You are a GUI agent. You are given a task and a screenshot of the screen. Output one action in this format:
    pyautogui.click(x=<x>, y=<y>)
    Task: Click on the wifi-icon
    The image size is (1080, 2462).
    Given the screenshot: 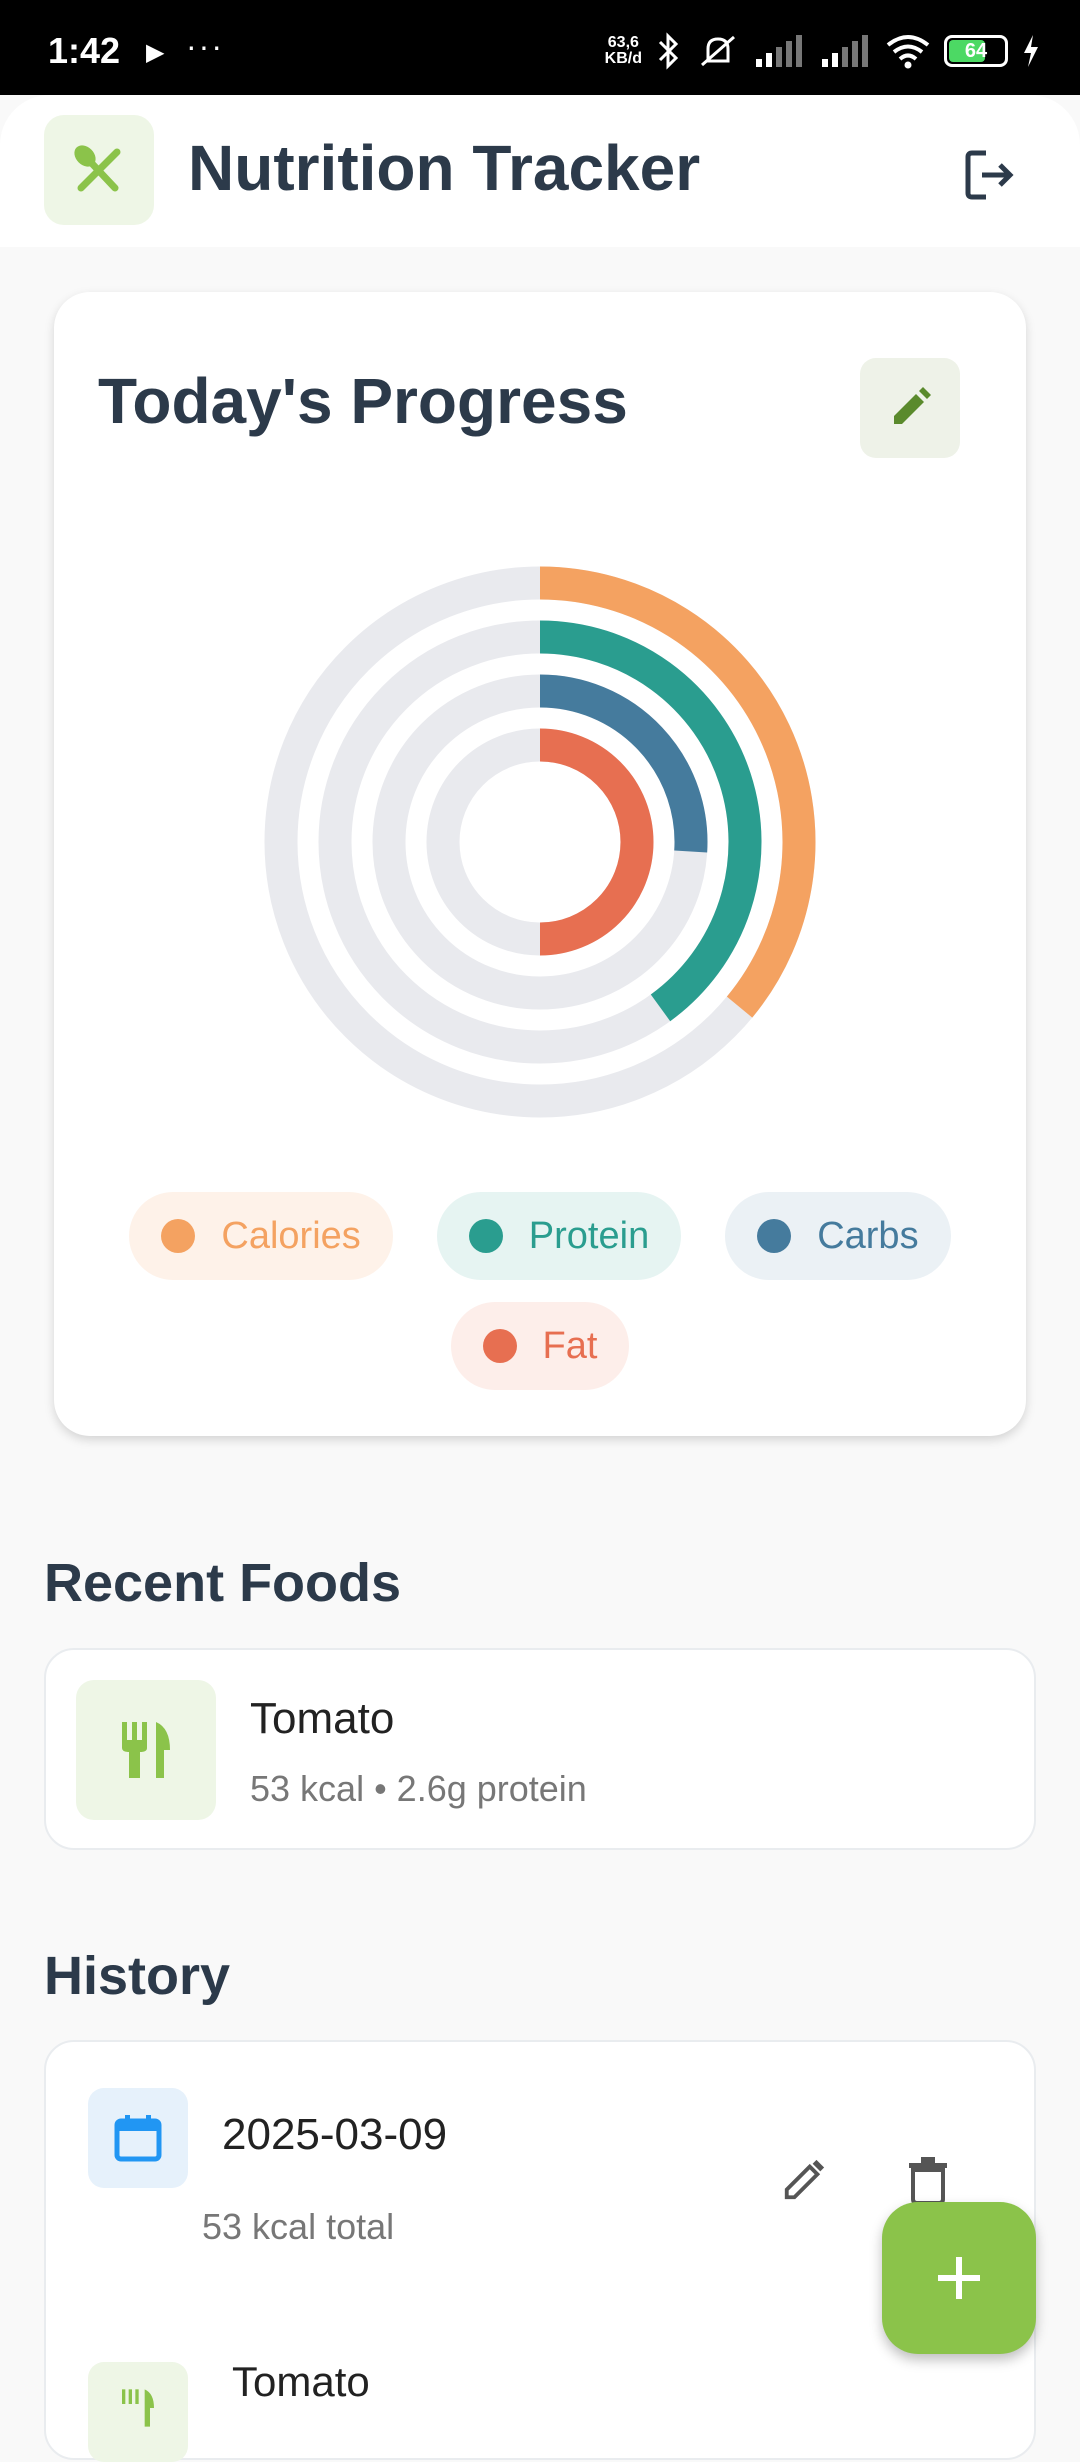 What is the action you would take?
    pyautogui.click(x=908, y=51)
    